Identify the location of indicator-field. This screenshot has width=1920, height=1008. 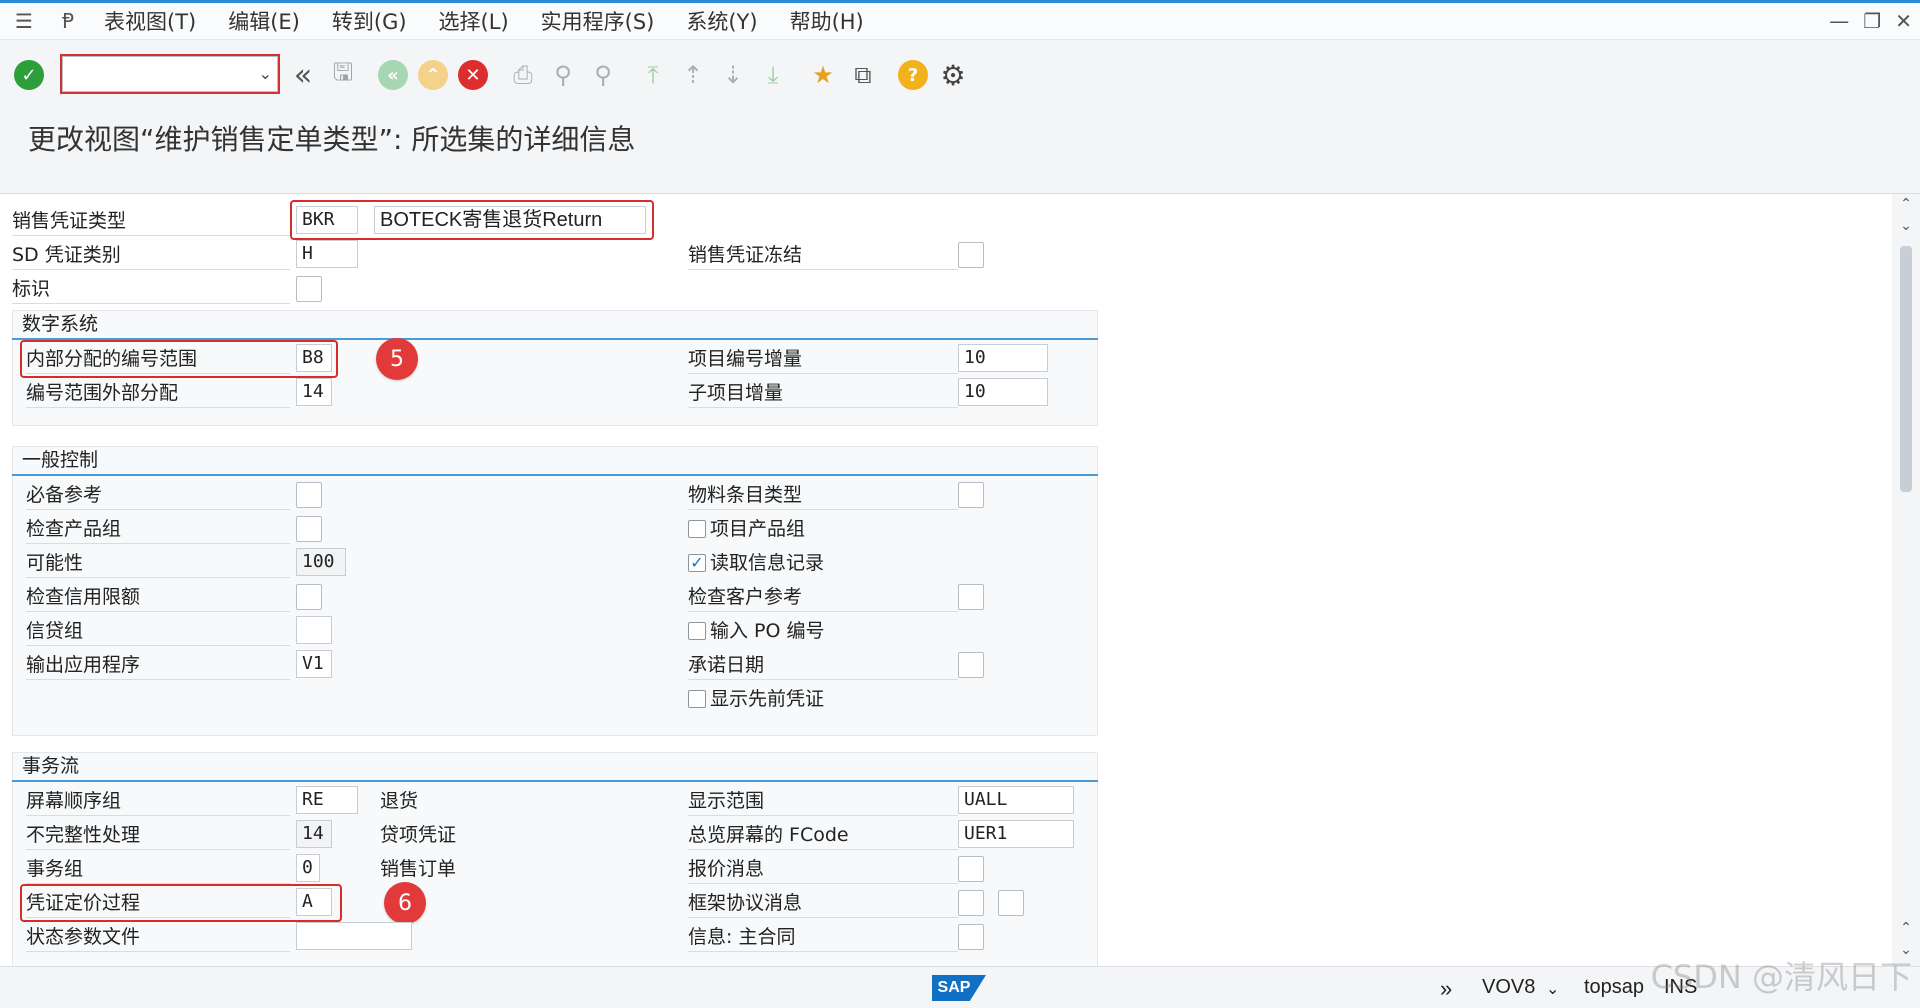
(309, 289).